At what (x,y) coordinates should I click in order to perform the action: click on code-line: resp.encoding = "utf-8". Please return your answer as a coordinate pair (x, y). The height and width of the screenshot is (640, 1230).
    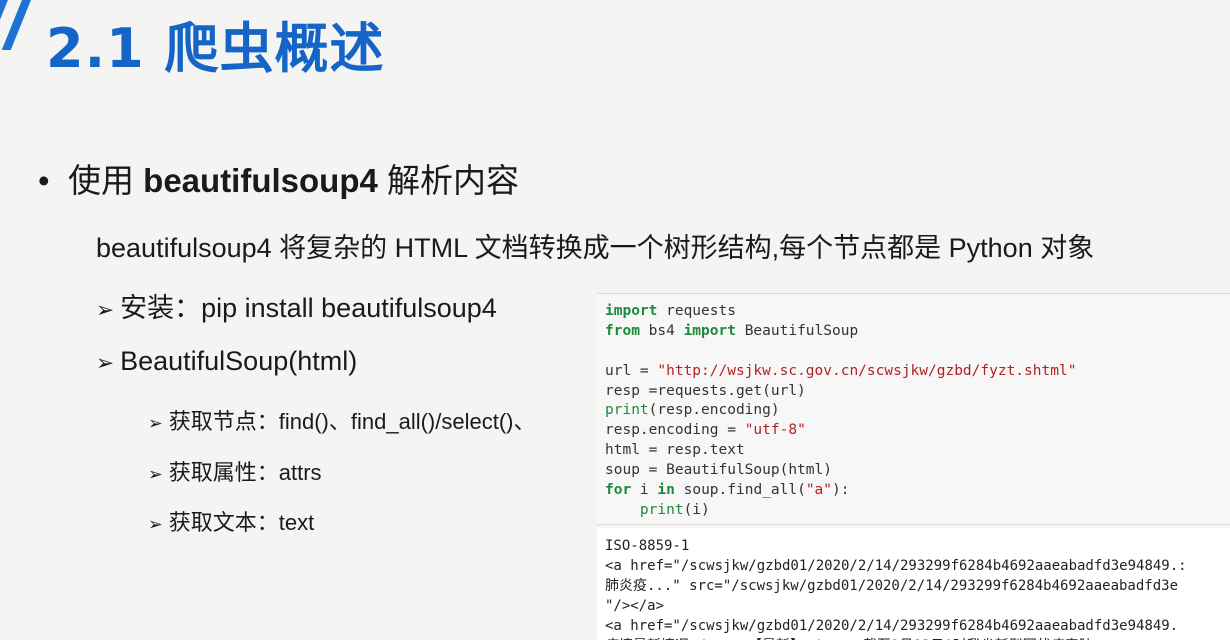
    Looking at the image, I should click on (705, 430).